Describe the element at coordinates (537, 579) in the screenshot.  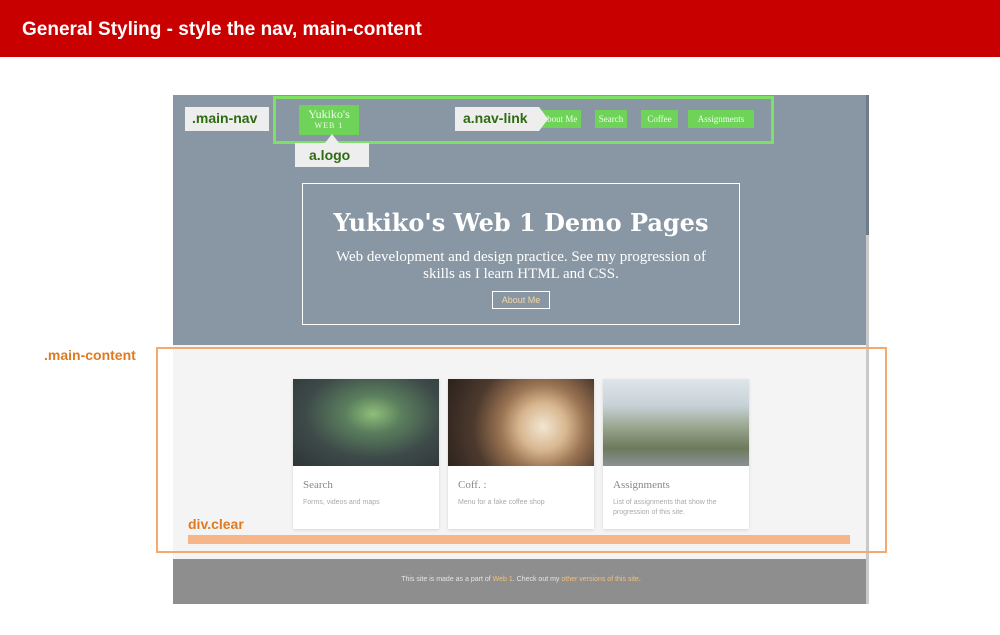
I see `footer-text: . Check out my` at that location.